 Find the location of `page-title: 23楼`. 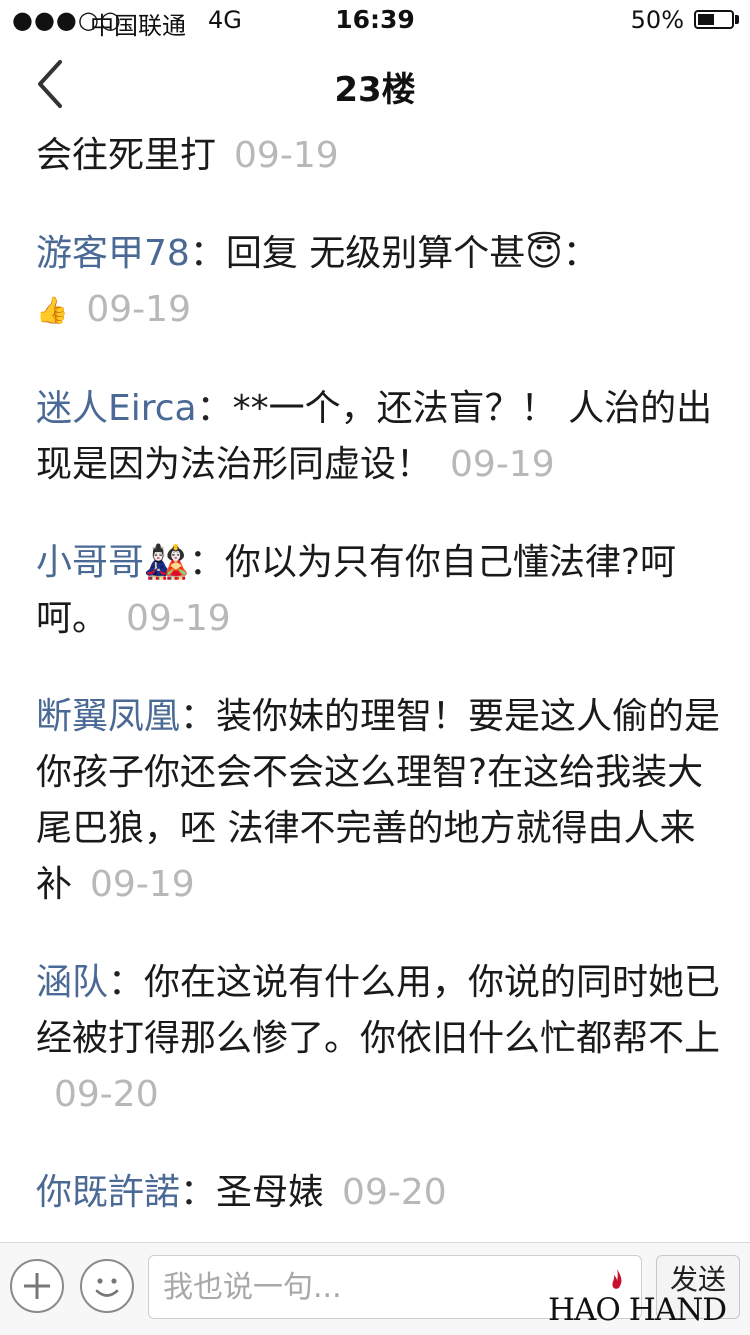

page-title: 23楼 is located at coordinates (375, 90).